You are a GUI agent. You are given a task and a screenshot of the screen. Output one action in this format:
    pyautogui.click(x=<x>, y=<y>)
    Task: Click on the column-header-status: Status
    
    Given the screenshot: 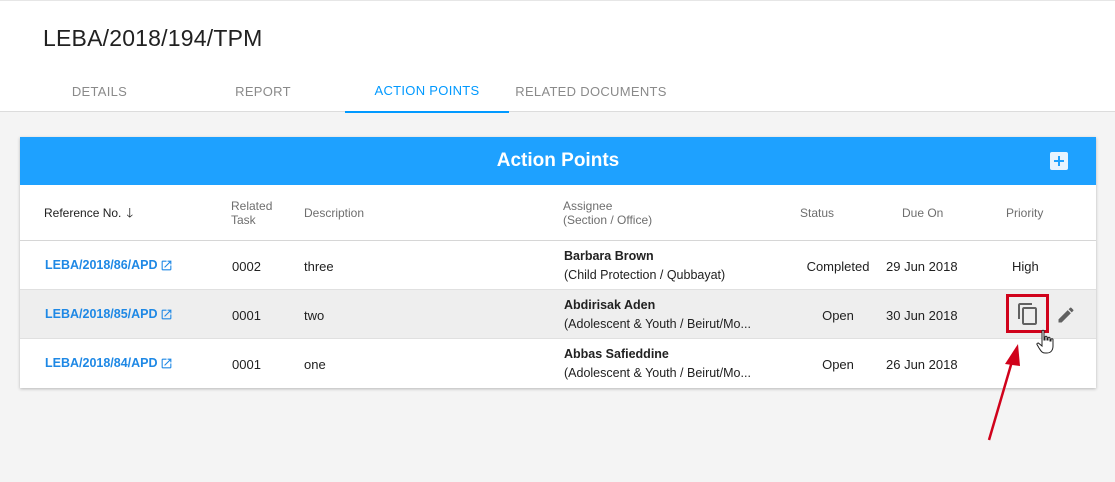 What is the action you would take?
    pyautogui.click(x=817, y=213)
    